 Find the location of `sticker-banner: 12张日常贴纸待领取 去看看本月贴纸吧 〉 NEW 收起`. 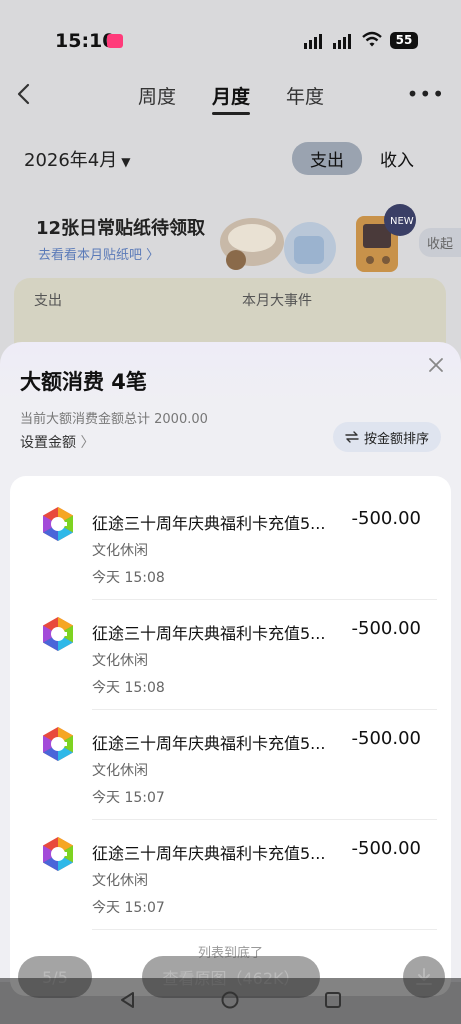

sticker-banner: 12张日常贴纸待领取 去看看本月贴纸吧 〉 NEW 收起 is located at coordinates (230, 239).